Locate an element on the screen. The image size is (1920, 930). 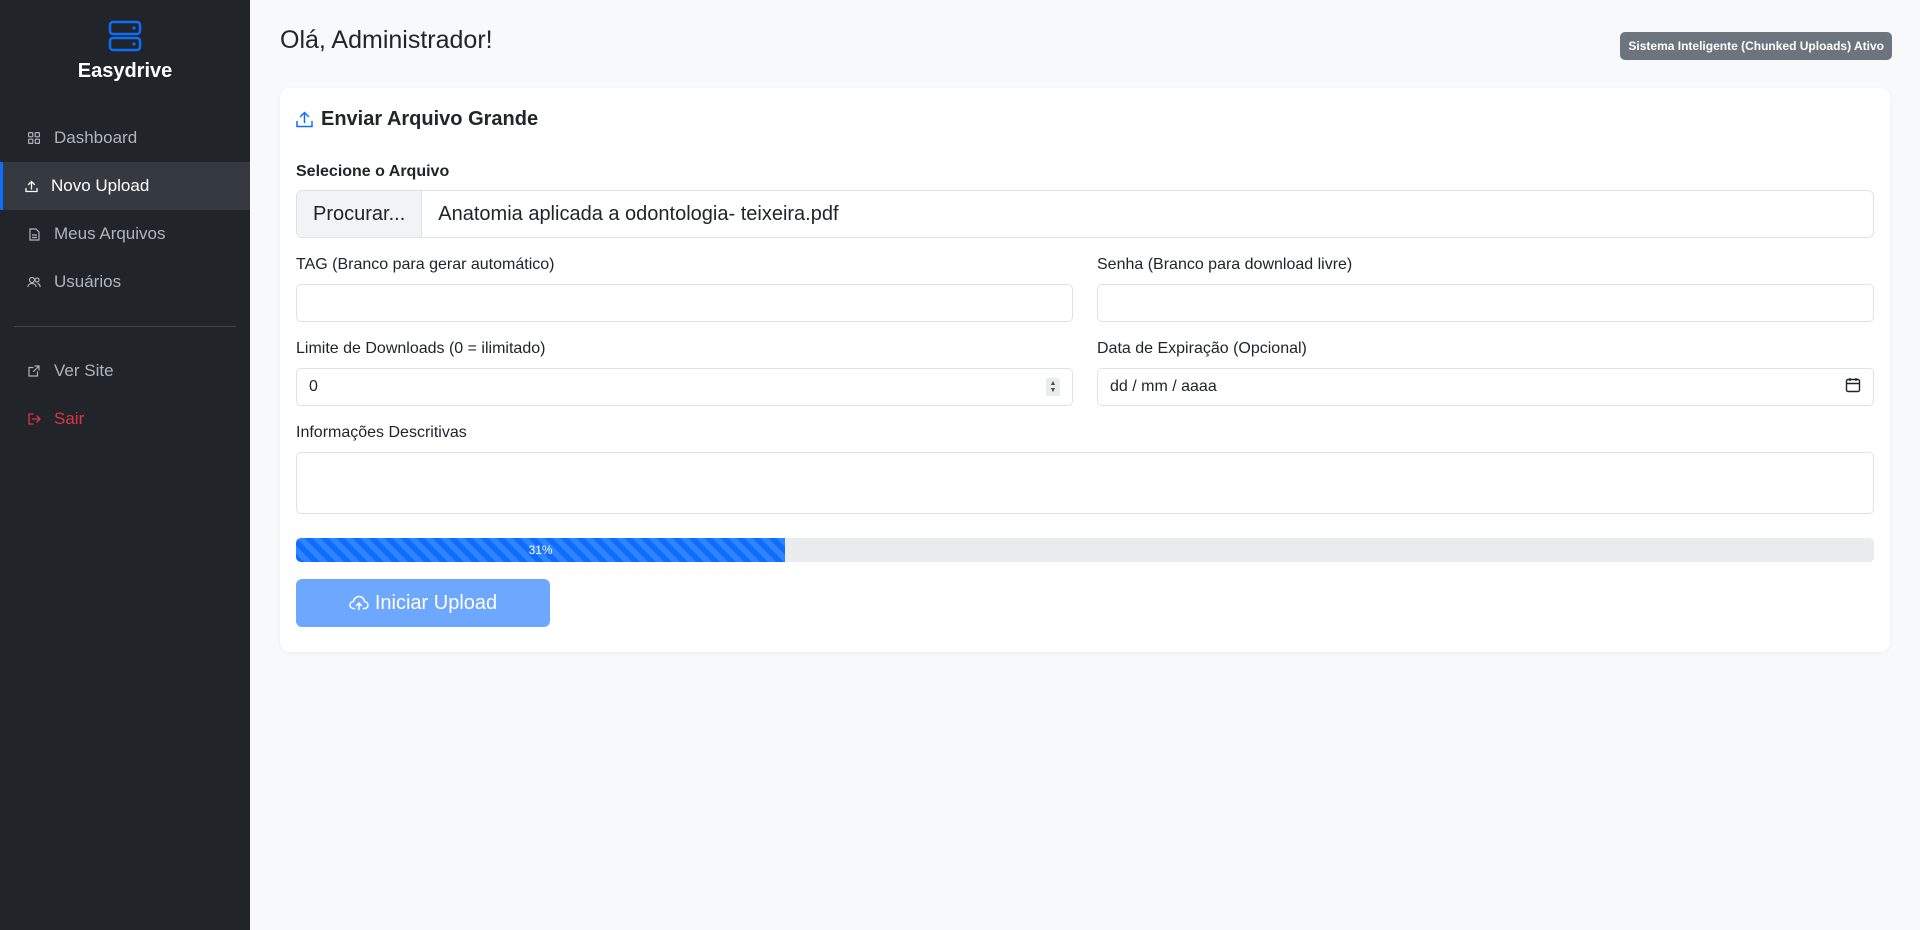
download-limit-input: 0 ▲ ▼ is located at coordinates (684, 387).